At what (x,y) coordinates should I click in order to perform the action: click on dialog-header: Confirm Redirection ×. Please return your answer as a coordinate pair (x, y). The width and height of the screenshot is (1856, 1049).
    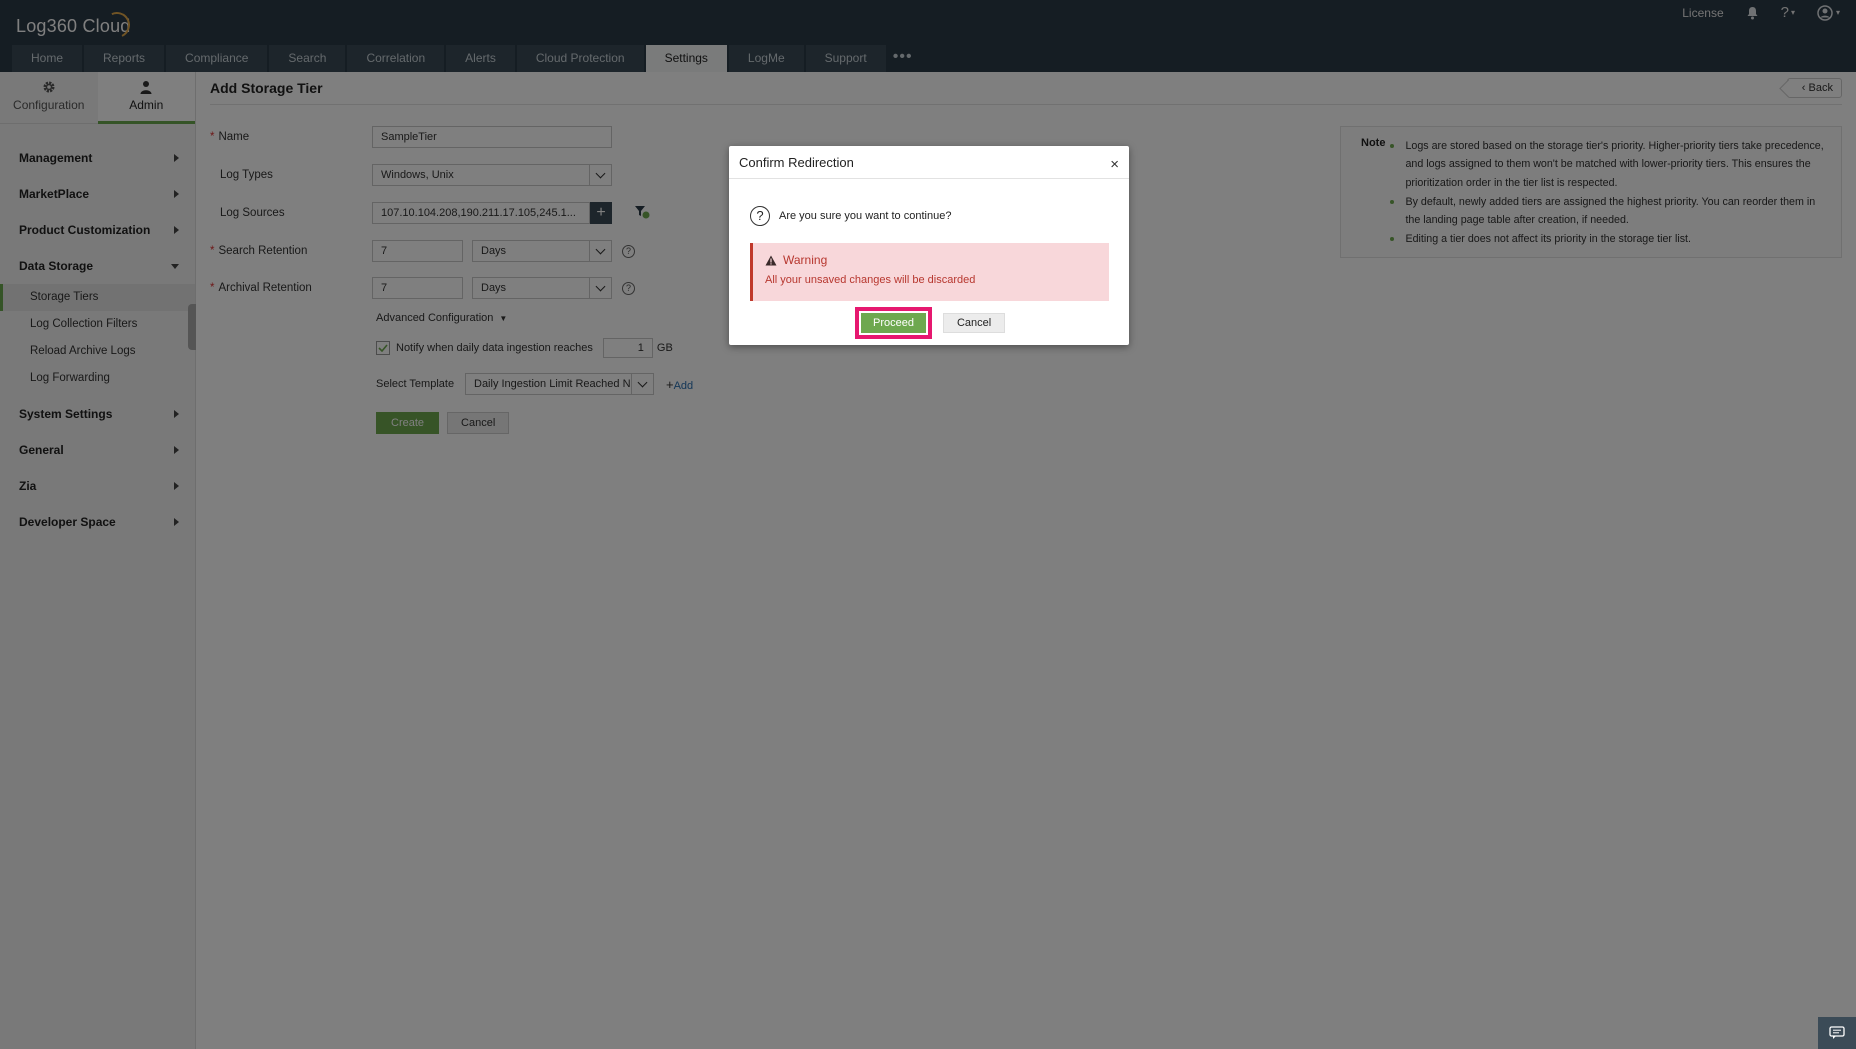
    Looking at the image, I should click on (929, 162).